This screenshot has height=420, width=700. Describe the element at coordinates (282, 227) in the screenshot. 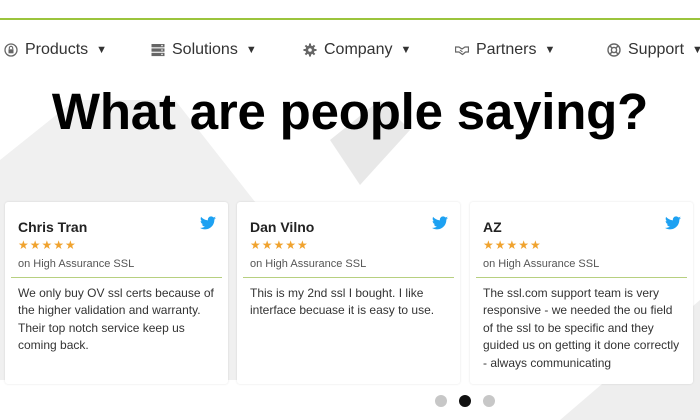

I see `reviewer-name: Dan Vilno` at that location.